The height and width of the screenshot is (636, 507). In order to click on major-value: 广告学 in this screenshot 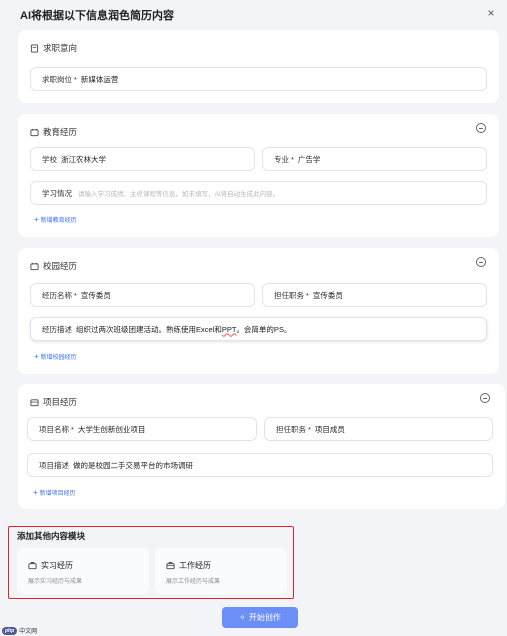, I will do `click(309, 159)`.